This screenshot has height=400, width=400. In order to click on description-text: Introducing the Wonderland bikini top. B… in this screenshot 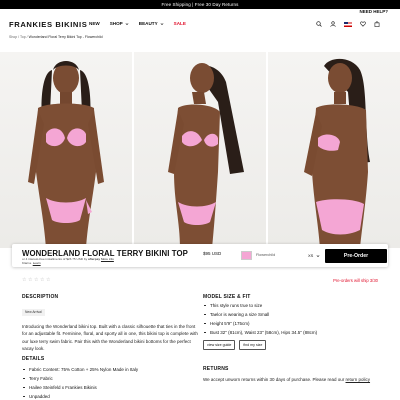, I will do `click(110, 338)`.